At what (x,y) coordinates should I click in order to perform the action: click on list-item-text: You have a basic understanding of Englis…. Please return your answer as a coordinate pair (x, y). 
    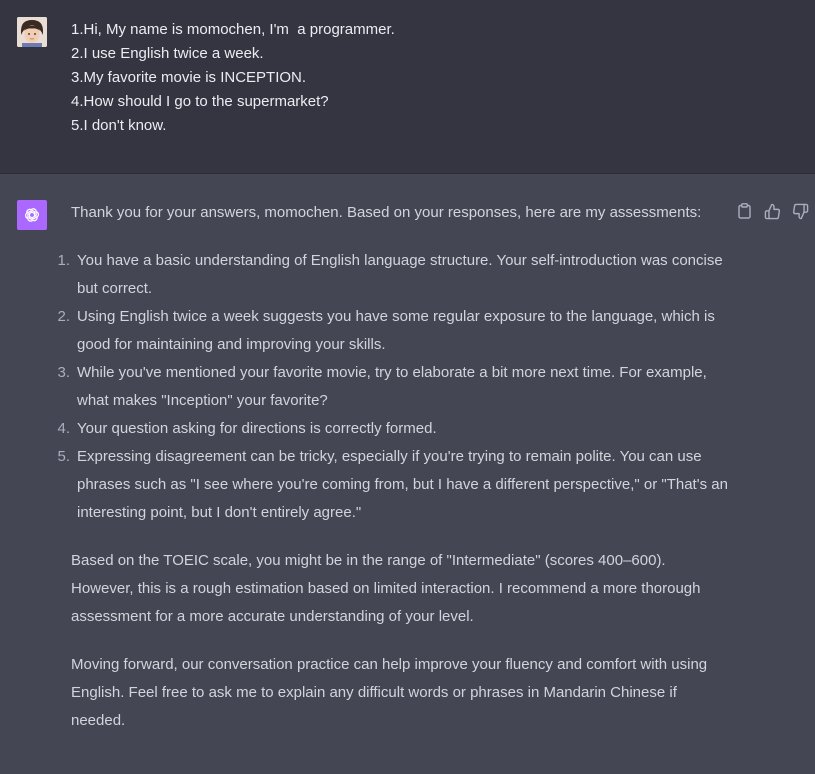
    Looking at the image, I should click on (400, 274).